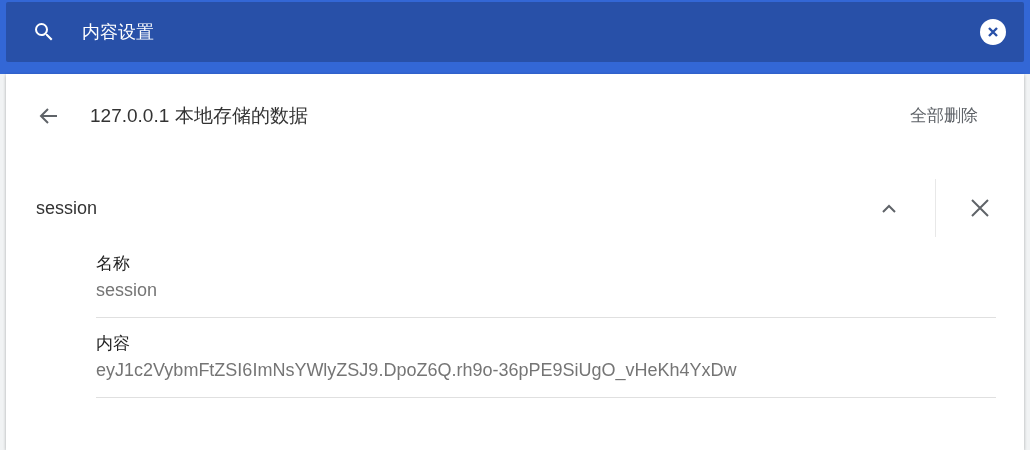 Image resolution: width=1030 pixels, height=450 pixels. What do you see at coordinates (48, 116) in the screenshot?
I see `back-icon` at bounding box center [48, 116].